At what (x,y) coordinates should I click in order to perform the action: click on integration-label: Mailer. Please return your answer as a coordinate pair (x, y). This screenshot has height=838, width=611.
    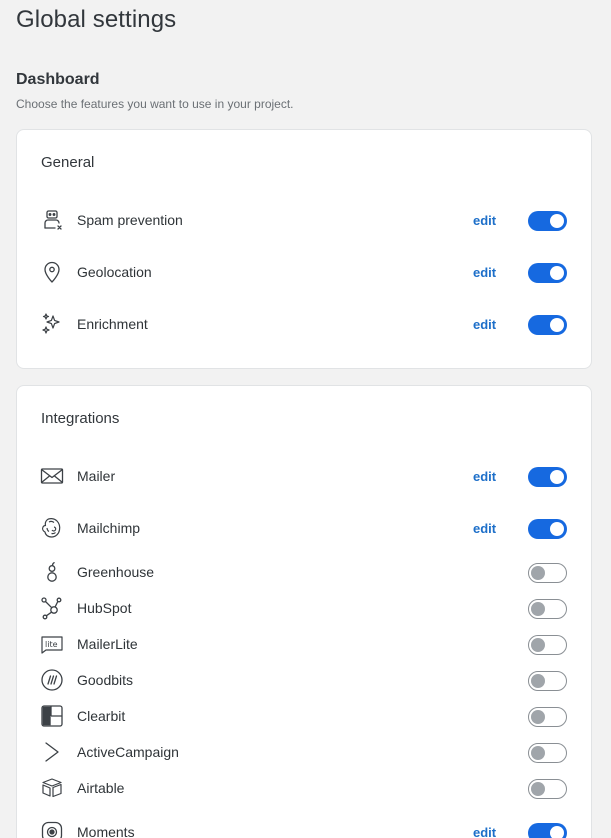
    Looking at the image, I should click on (96, 476).